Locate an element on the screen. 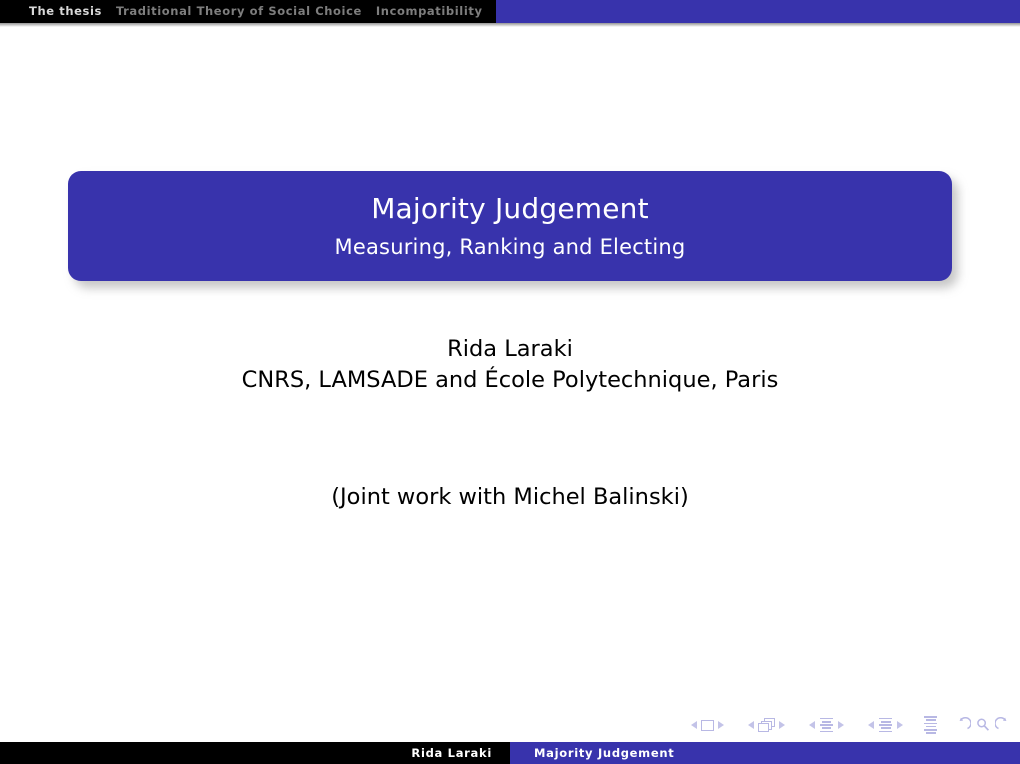 The height and width of the screenshot is (764, 1020). prev-subsection-icon is located at coordinates (812, 725).